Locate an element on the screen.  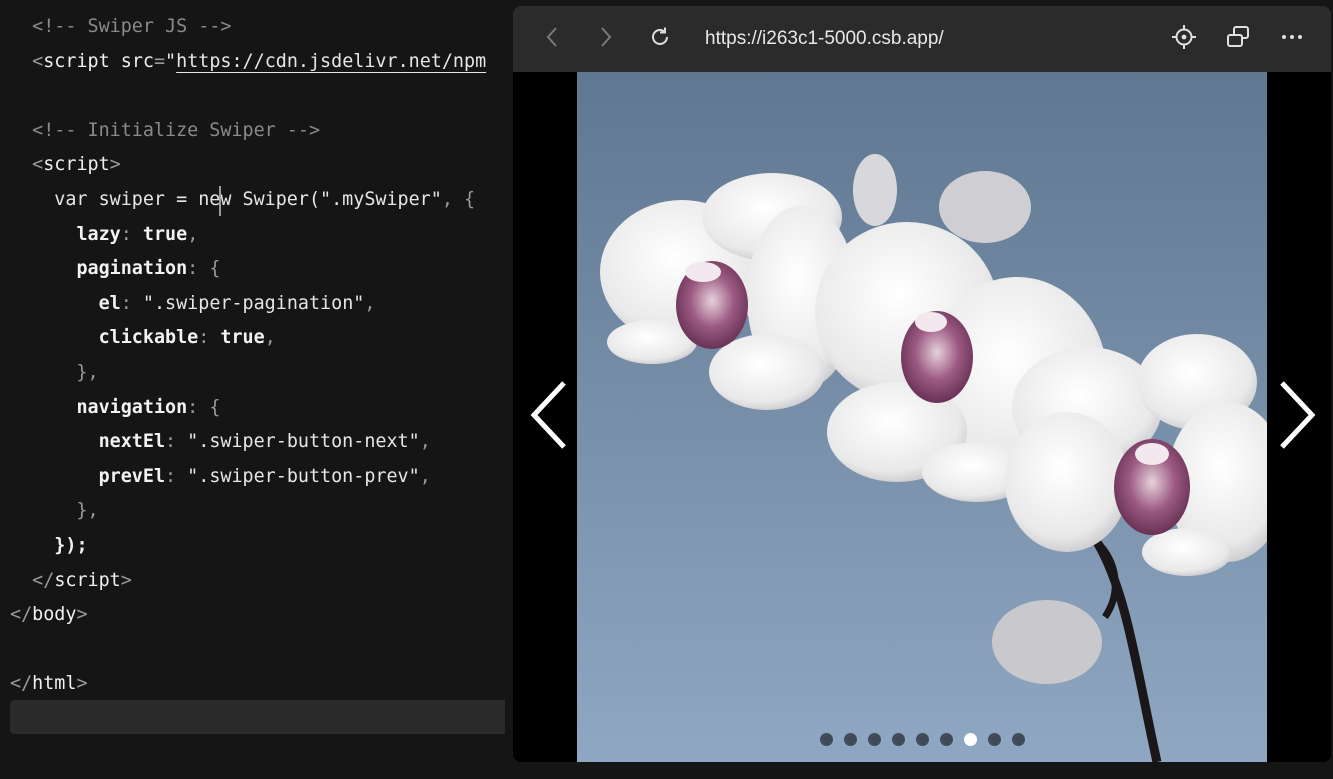
code-token: < is located at coordinates (38, 61).